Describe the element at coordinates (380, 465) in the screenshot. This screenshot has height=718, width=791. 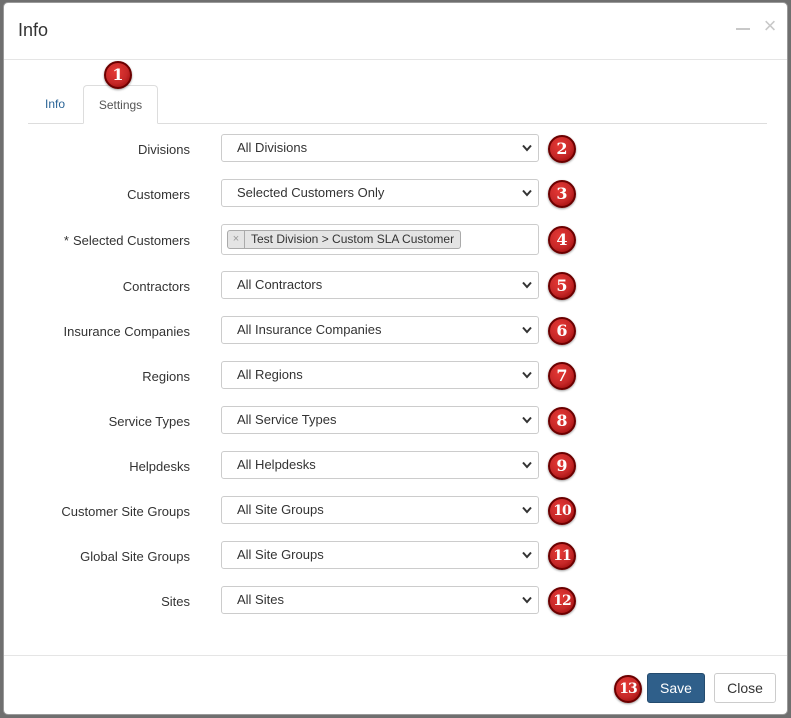
I see `helpdesks-select: All Helpdesks` at that location.